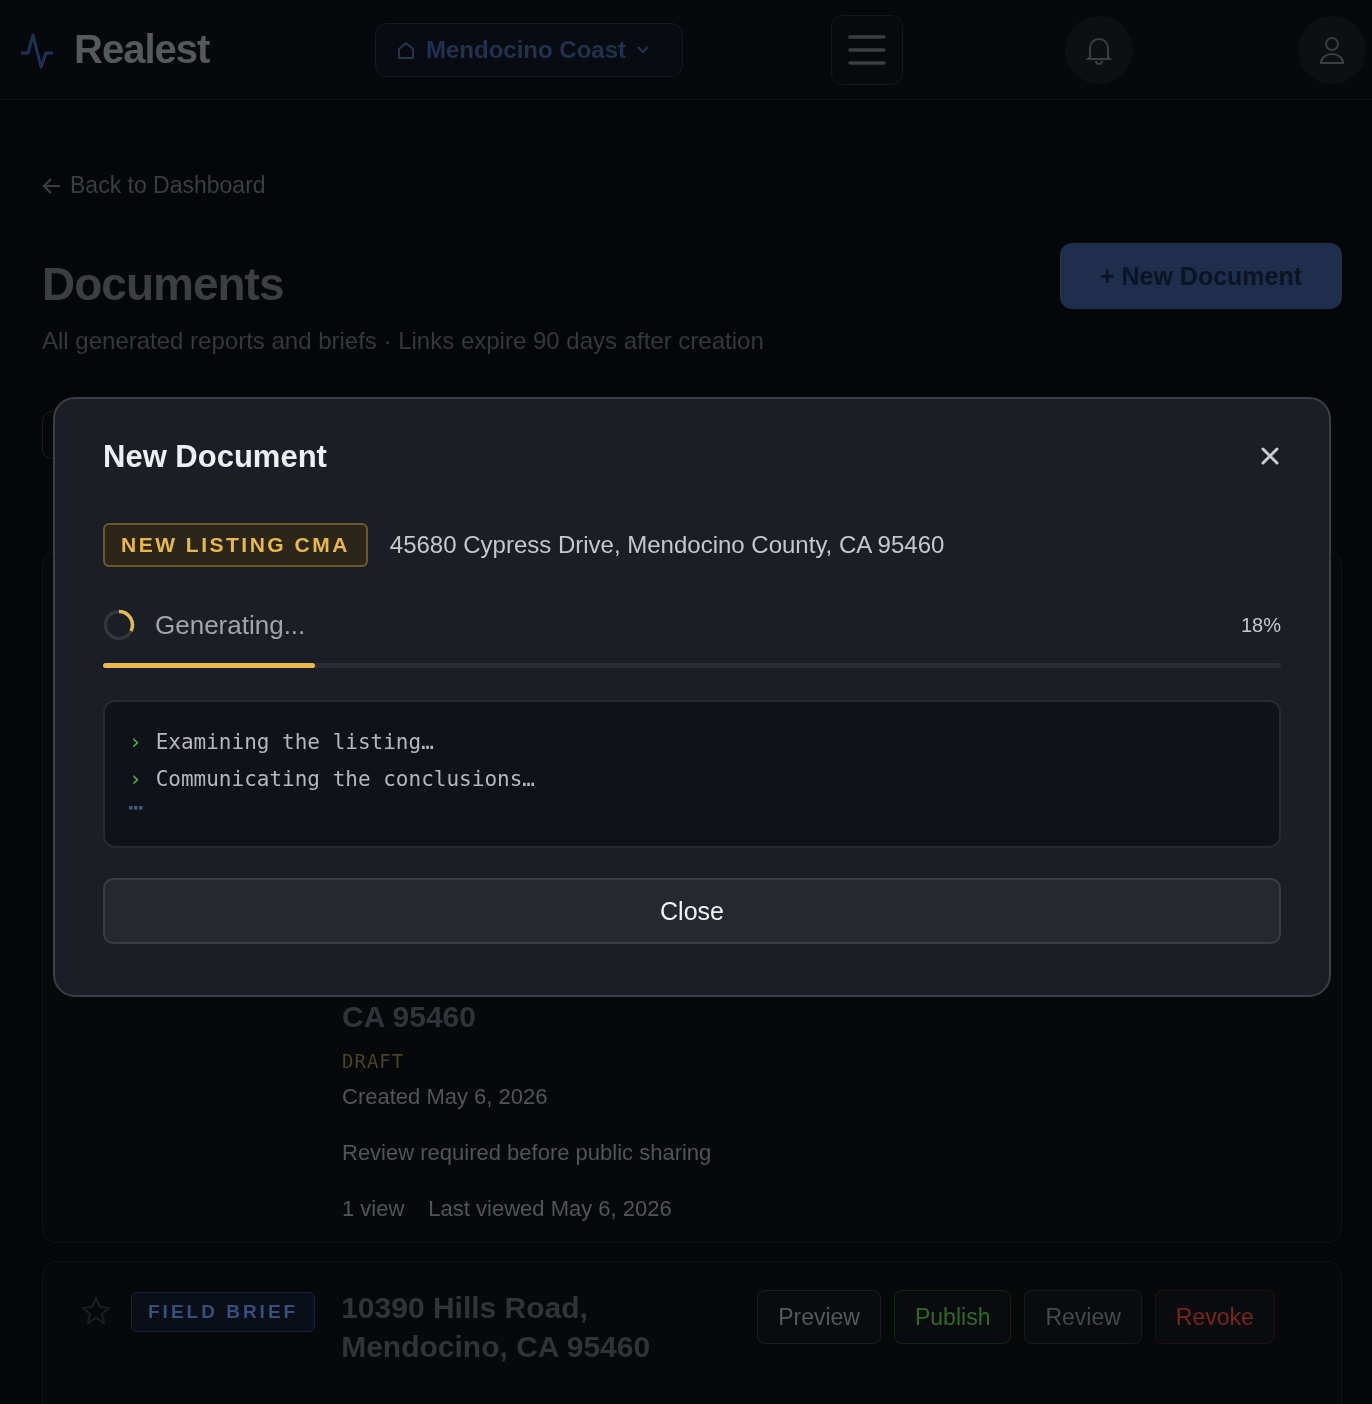  I want to click on spinner-icon, so click(119, 625).